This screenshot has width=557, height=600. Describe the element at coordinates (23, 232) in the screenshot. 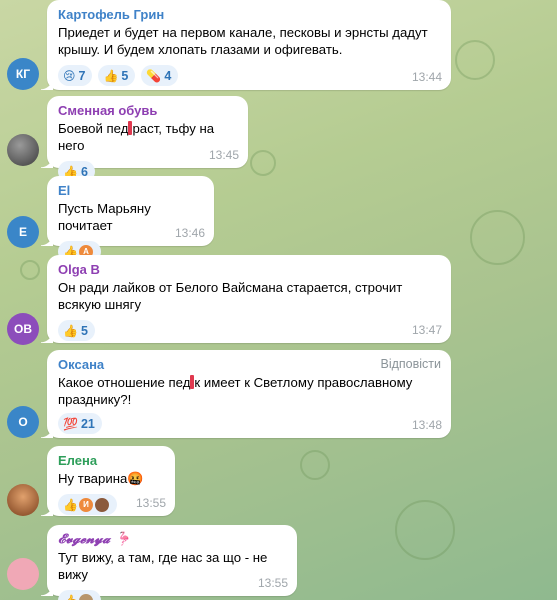

I see `avatar: E` at that location.